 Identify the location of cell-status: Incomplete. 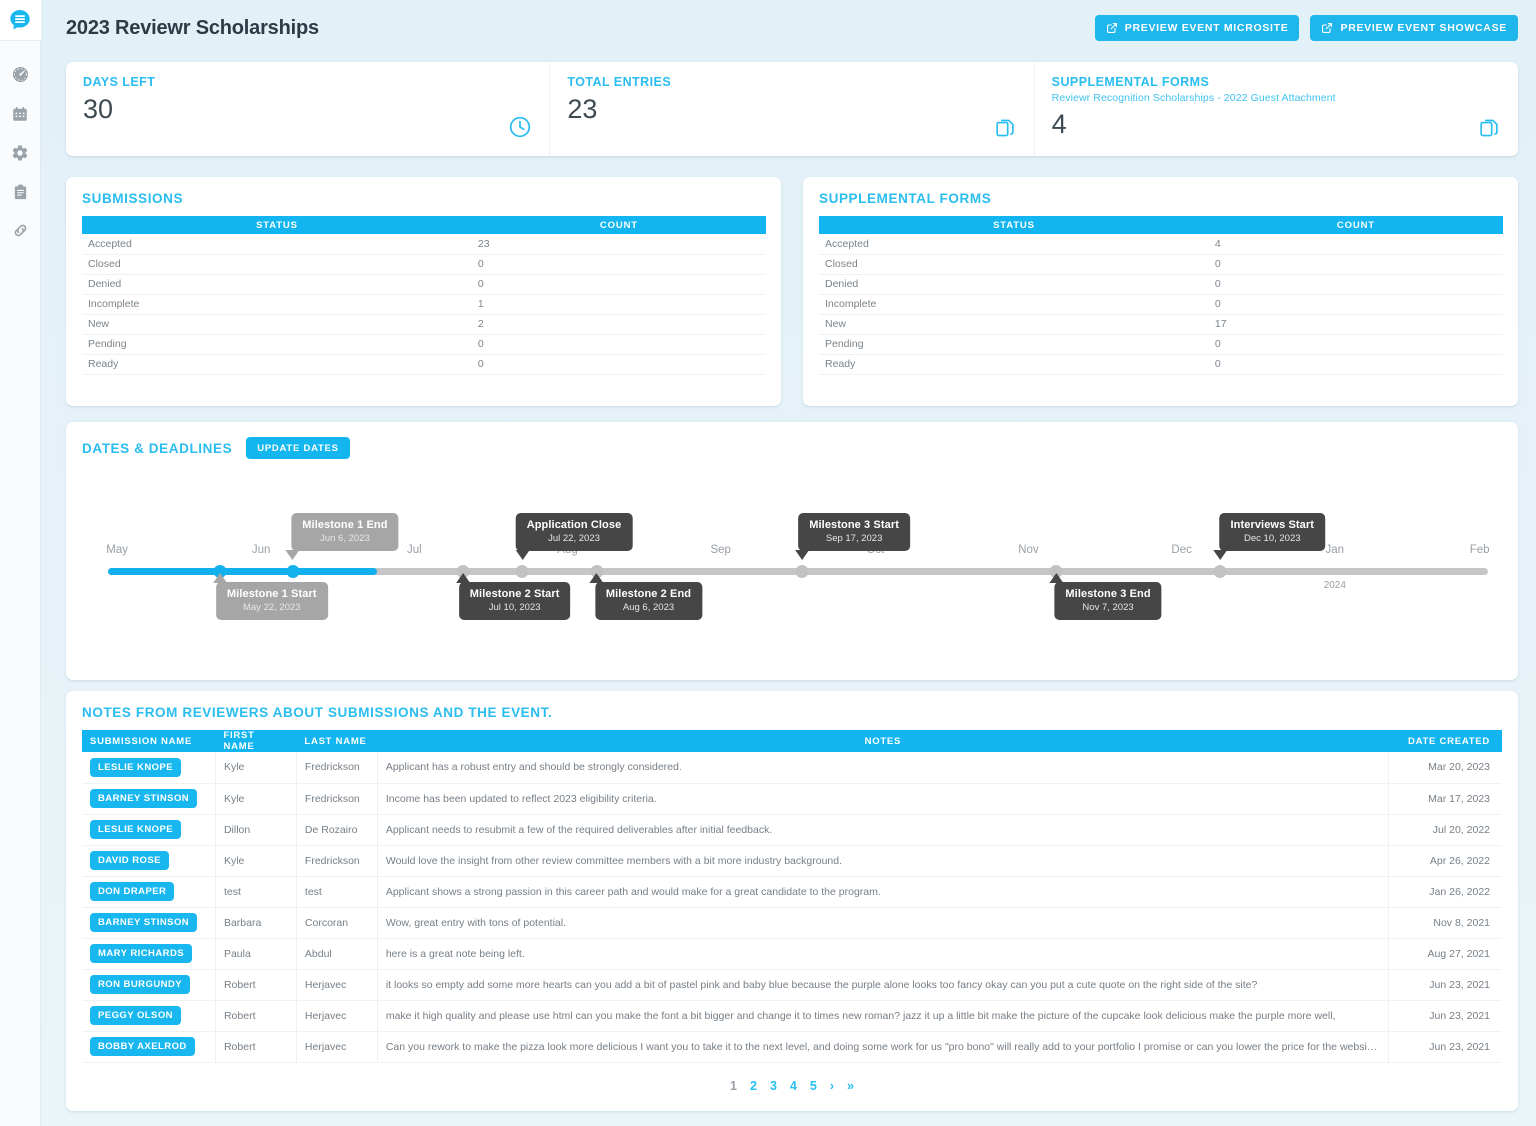
(277, 304).